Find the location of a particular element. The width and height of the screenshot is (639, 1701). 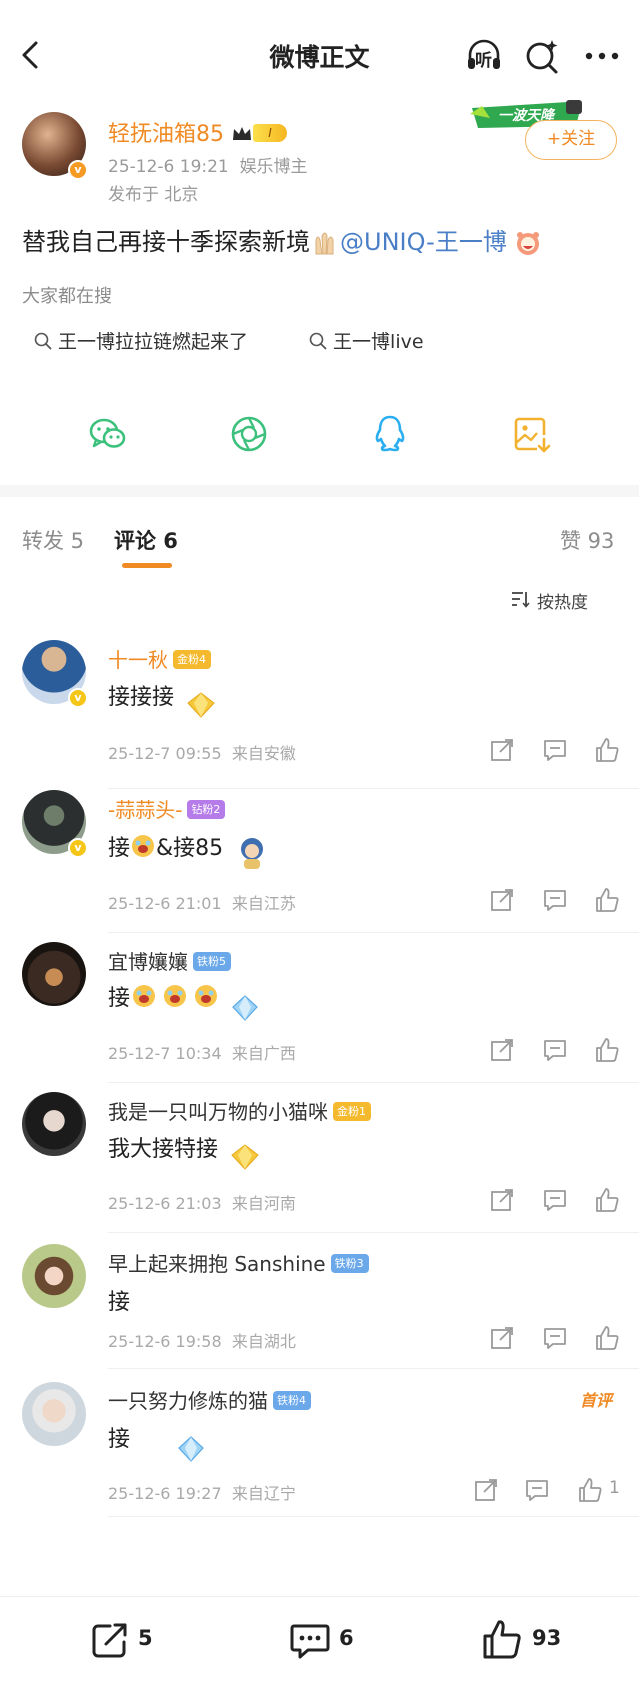

sort-button: 按热度 is located at coordinates (550, 600).